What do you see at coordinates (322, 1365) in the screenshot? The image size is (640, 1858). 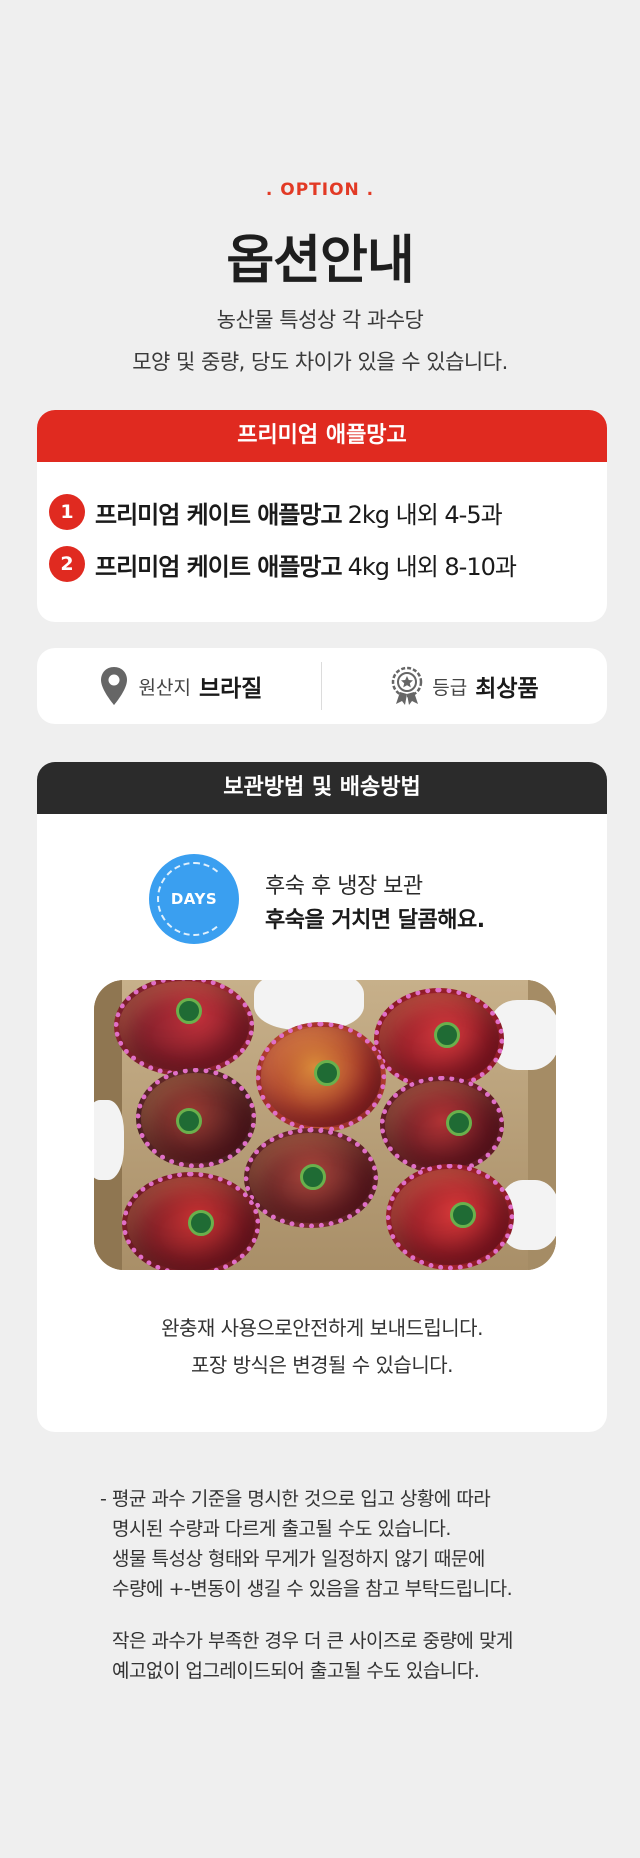 I see `packaging-note-line-2: 포장 방식은 변경될 수 있습니다.` at bounding box center [322, 1365].